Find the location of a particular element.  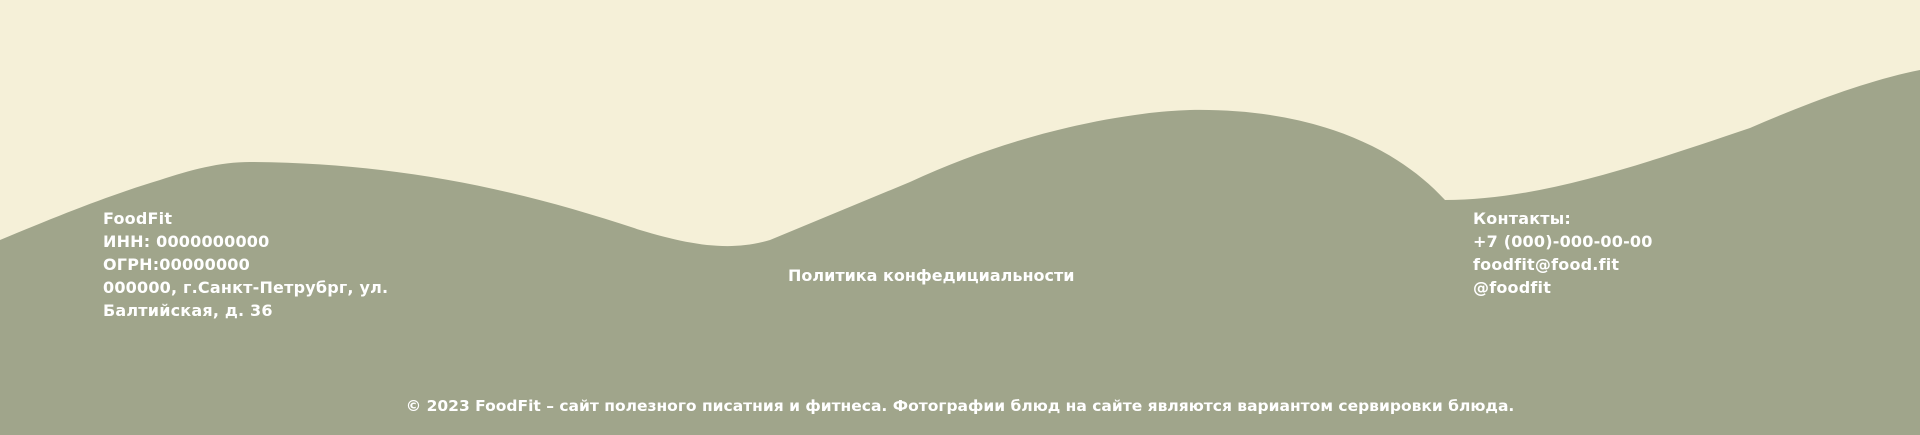

company-address-line2: Балтийская, д. 36 is located at coordinates (188, 310).